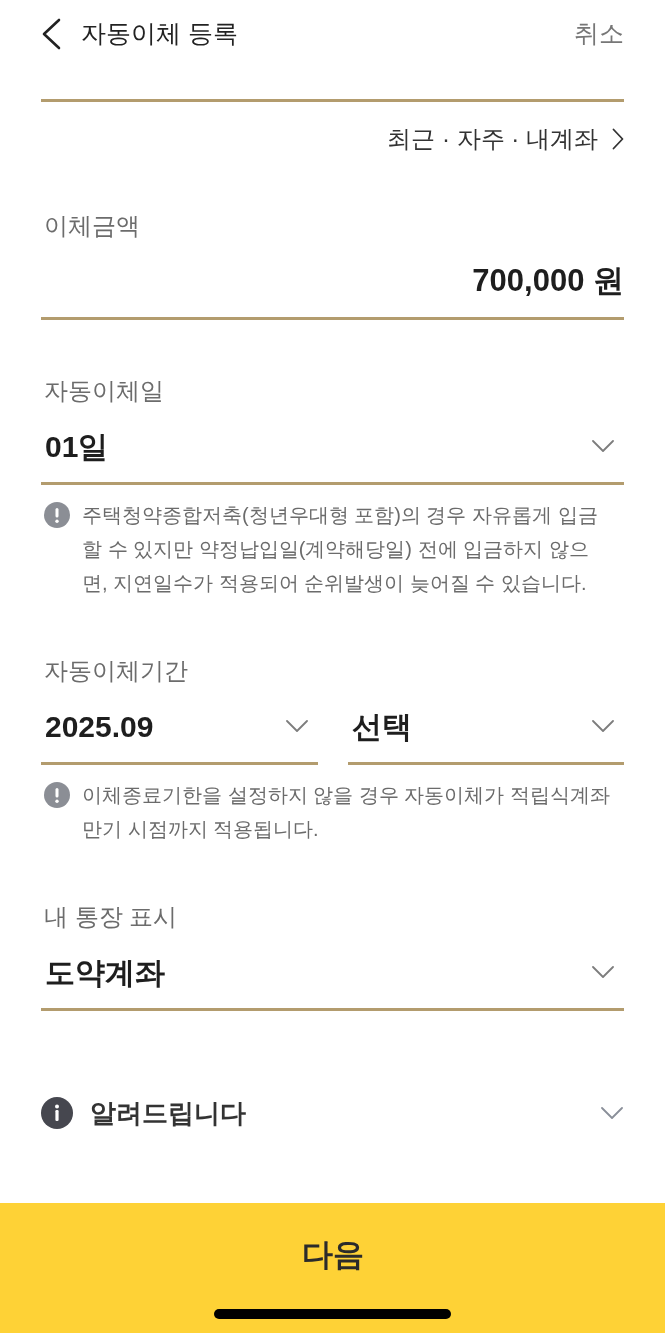  What do you see at coordinates (599, 34) in the screenshot?
I see `cancel-button: 취소` at bounding box center [599, 34].